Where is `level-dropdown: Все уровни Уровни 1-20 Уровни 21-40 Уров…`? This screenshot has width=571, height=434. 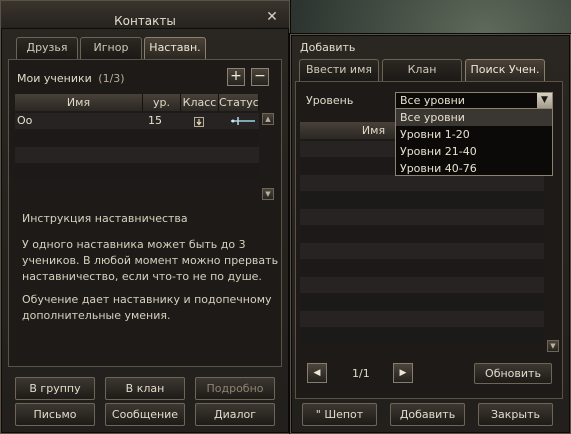
level-dropdown: Все уровни Уровни 1-20 Уровни 21-40 Уров… is located at coordinates (474, 142).